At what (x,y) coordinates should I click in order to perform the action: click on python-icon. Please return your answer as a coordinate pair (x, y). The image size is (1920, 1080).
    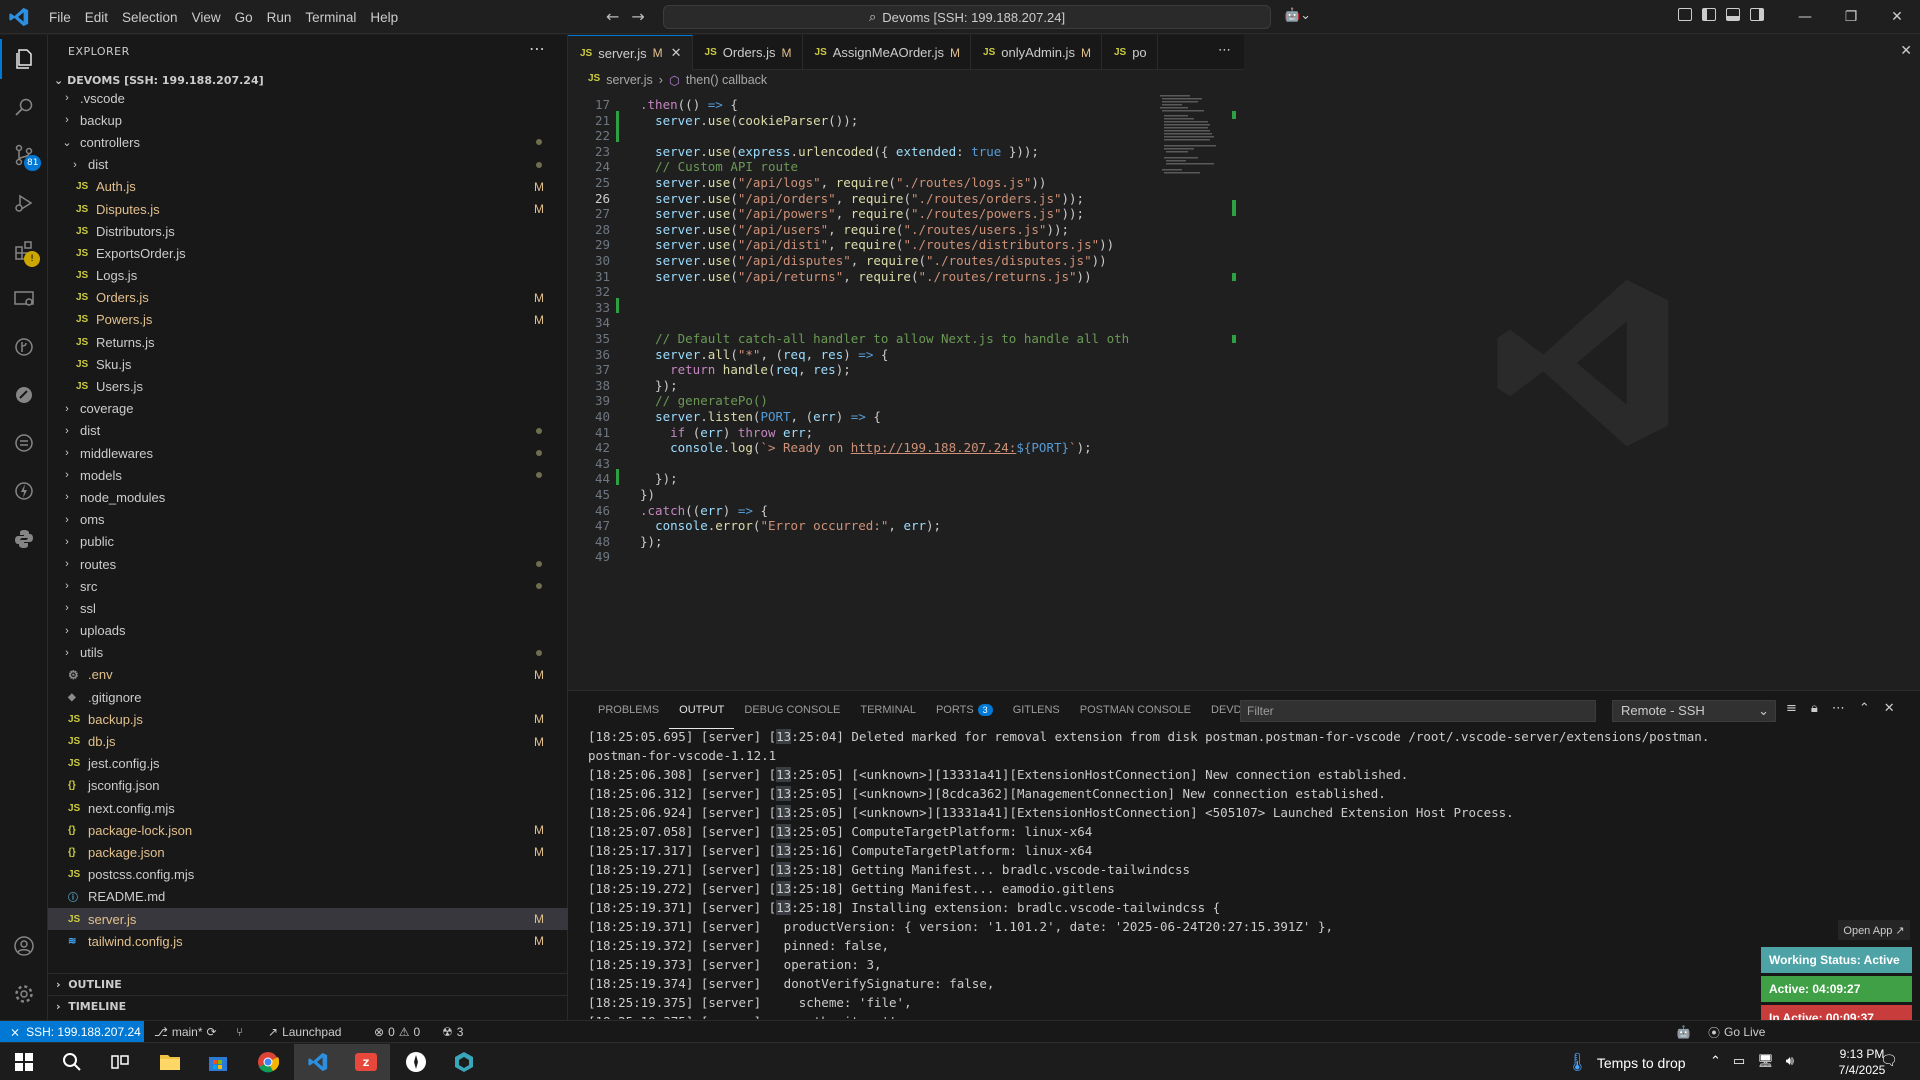
    Looking at the image, I should click on (24, 539).